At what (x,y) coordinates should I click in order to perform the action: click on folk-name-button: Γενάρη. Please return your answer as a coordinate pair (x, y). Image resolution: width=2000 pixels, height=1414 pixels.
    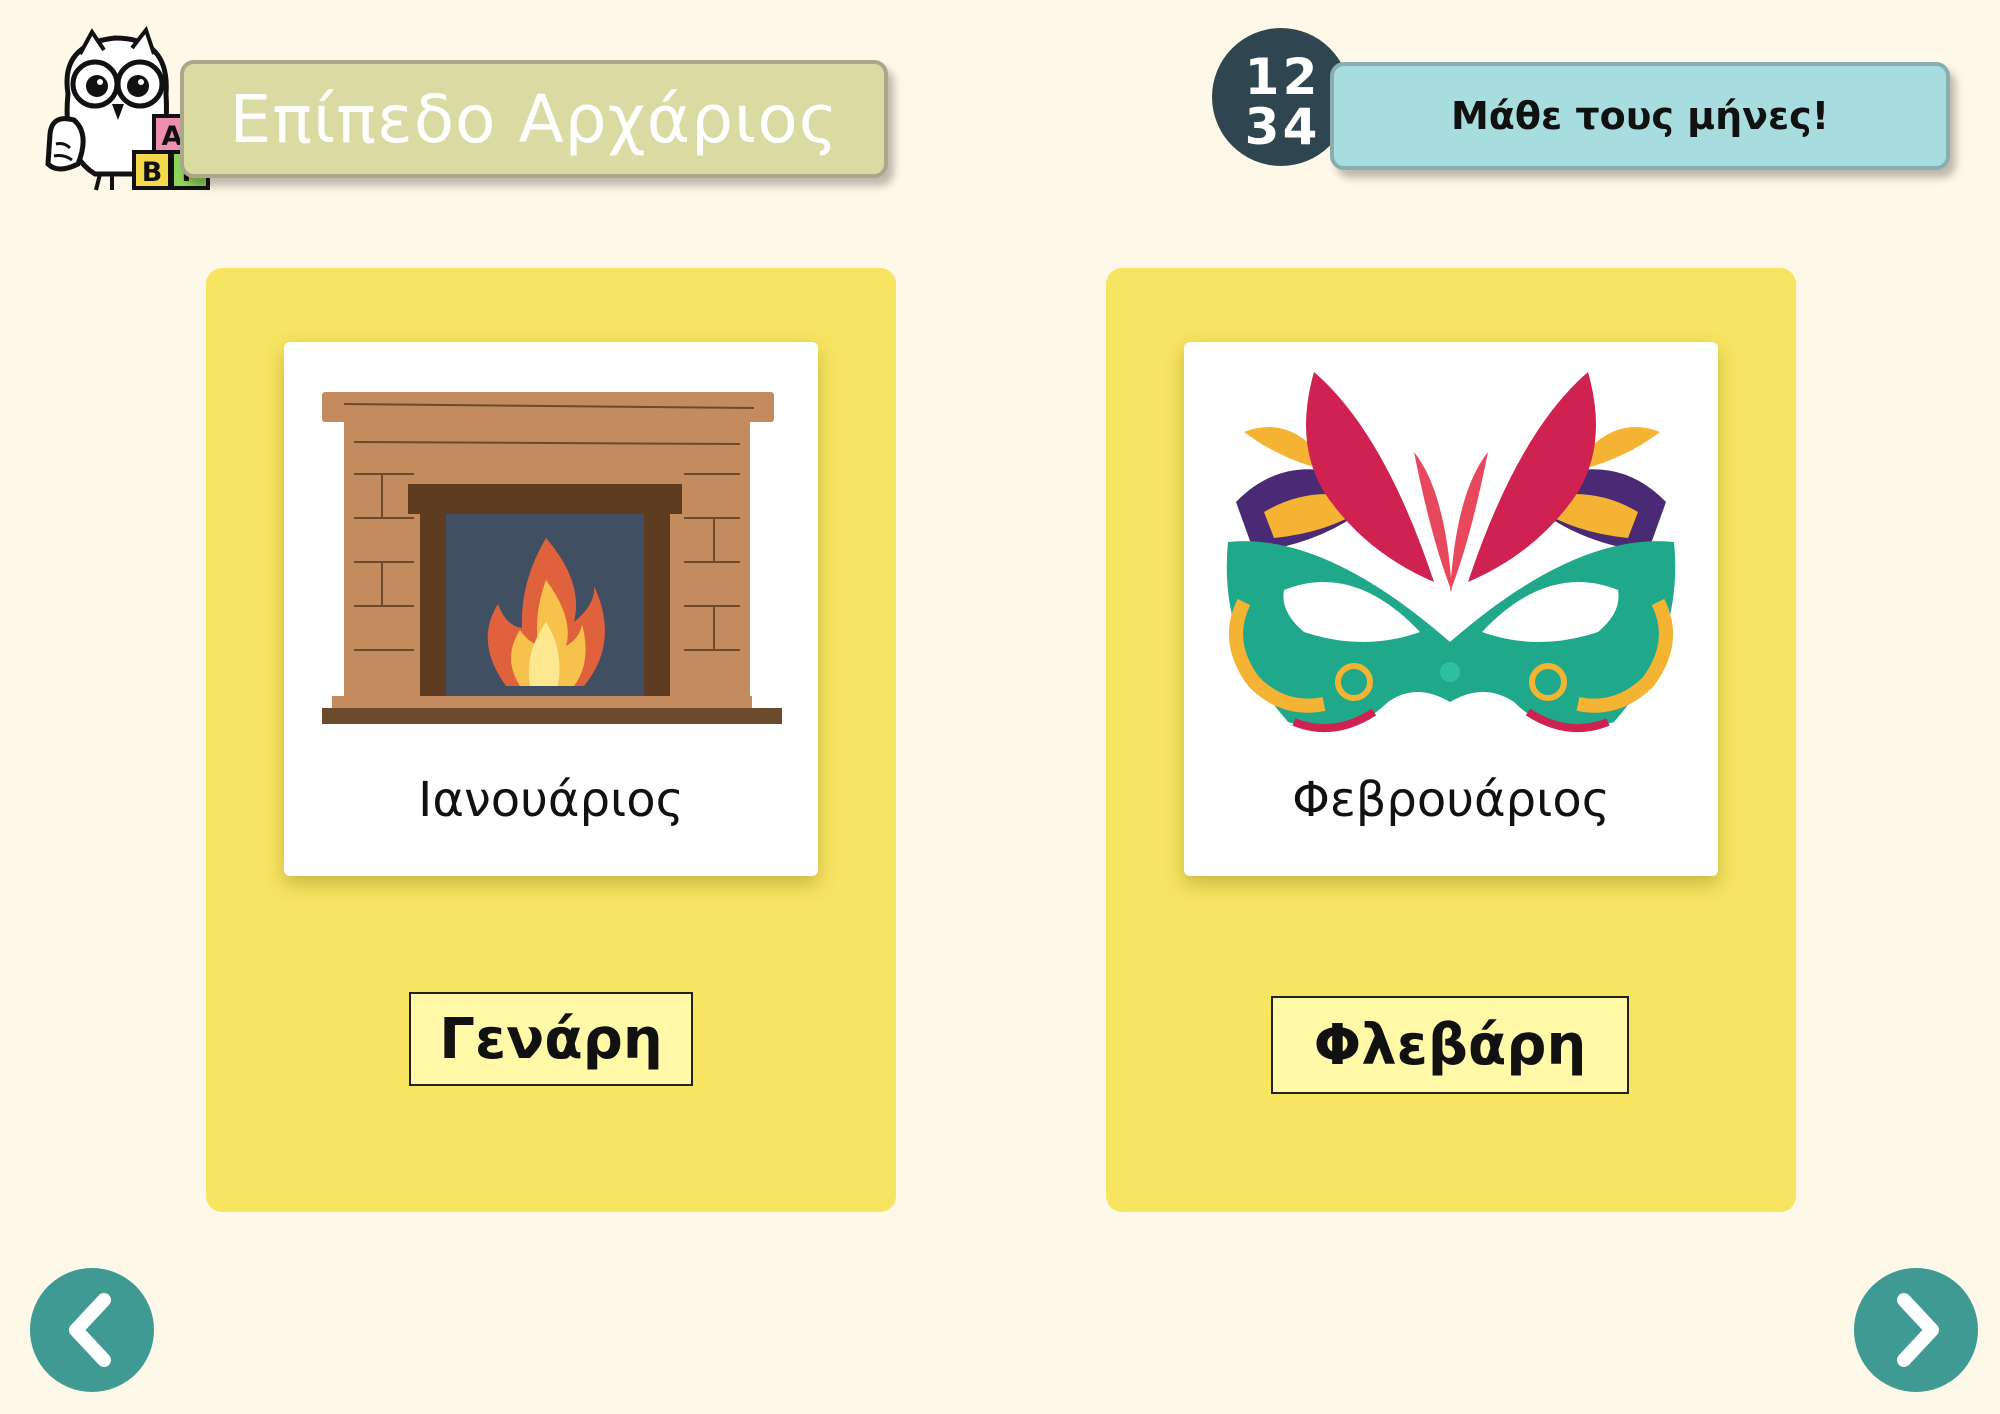
    Looking at the image, I should click on (551, 1039).